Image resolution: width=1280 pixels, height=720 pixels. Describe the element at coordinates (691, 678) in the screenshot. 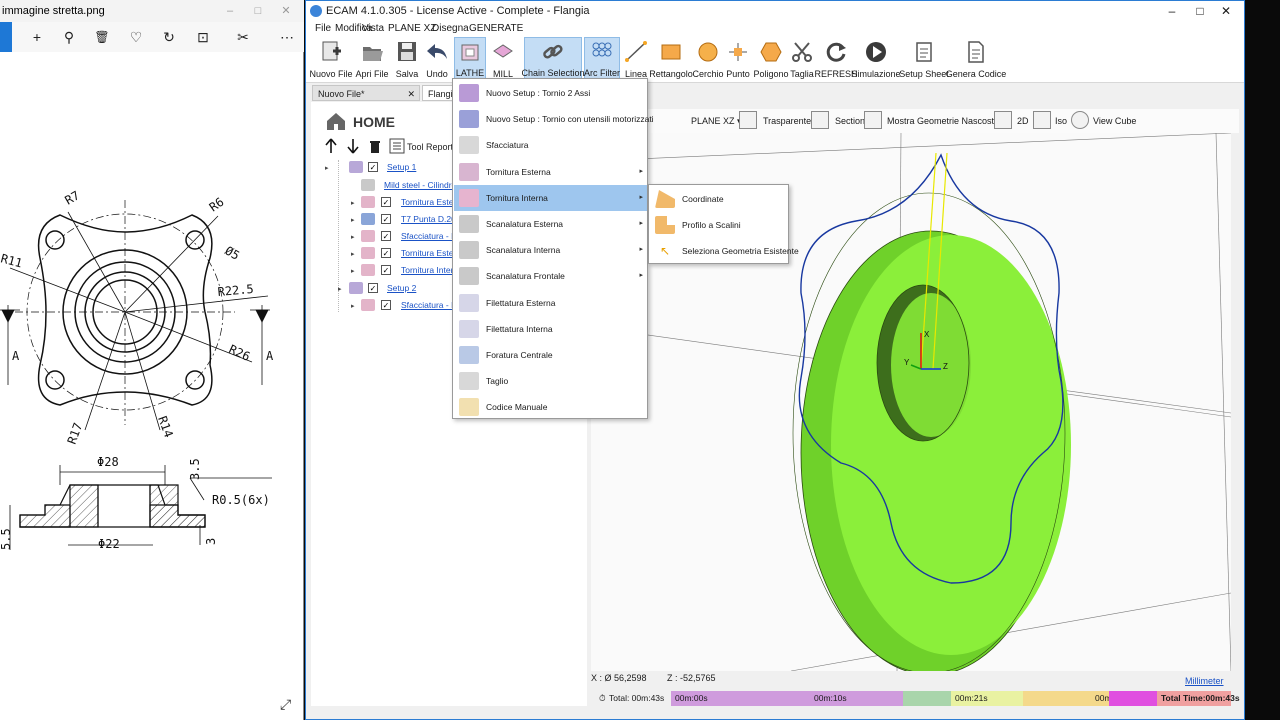

I see `z-coordinate: Z : -52,5765` at that location.